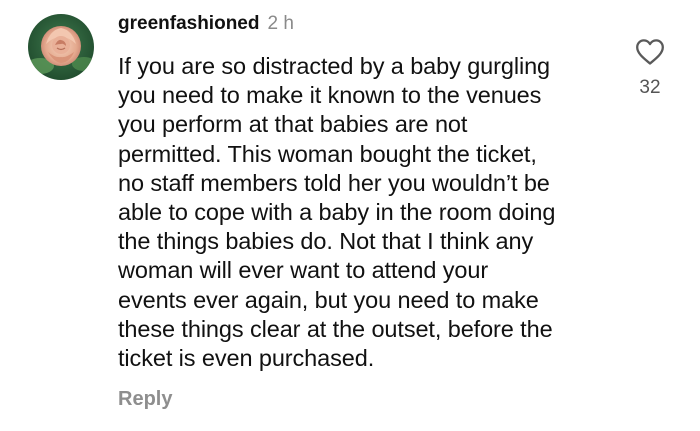  Describe the element at coordinates (328, 299) in the screenshot. I see `comment-text-line: events ever again, but you need to make` at that location.